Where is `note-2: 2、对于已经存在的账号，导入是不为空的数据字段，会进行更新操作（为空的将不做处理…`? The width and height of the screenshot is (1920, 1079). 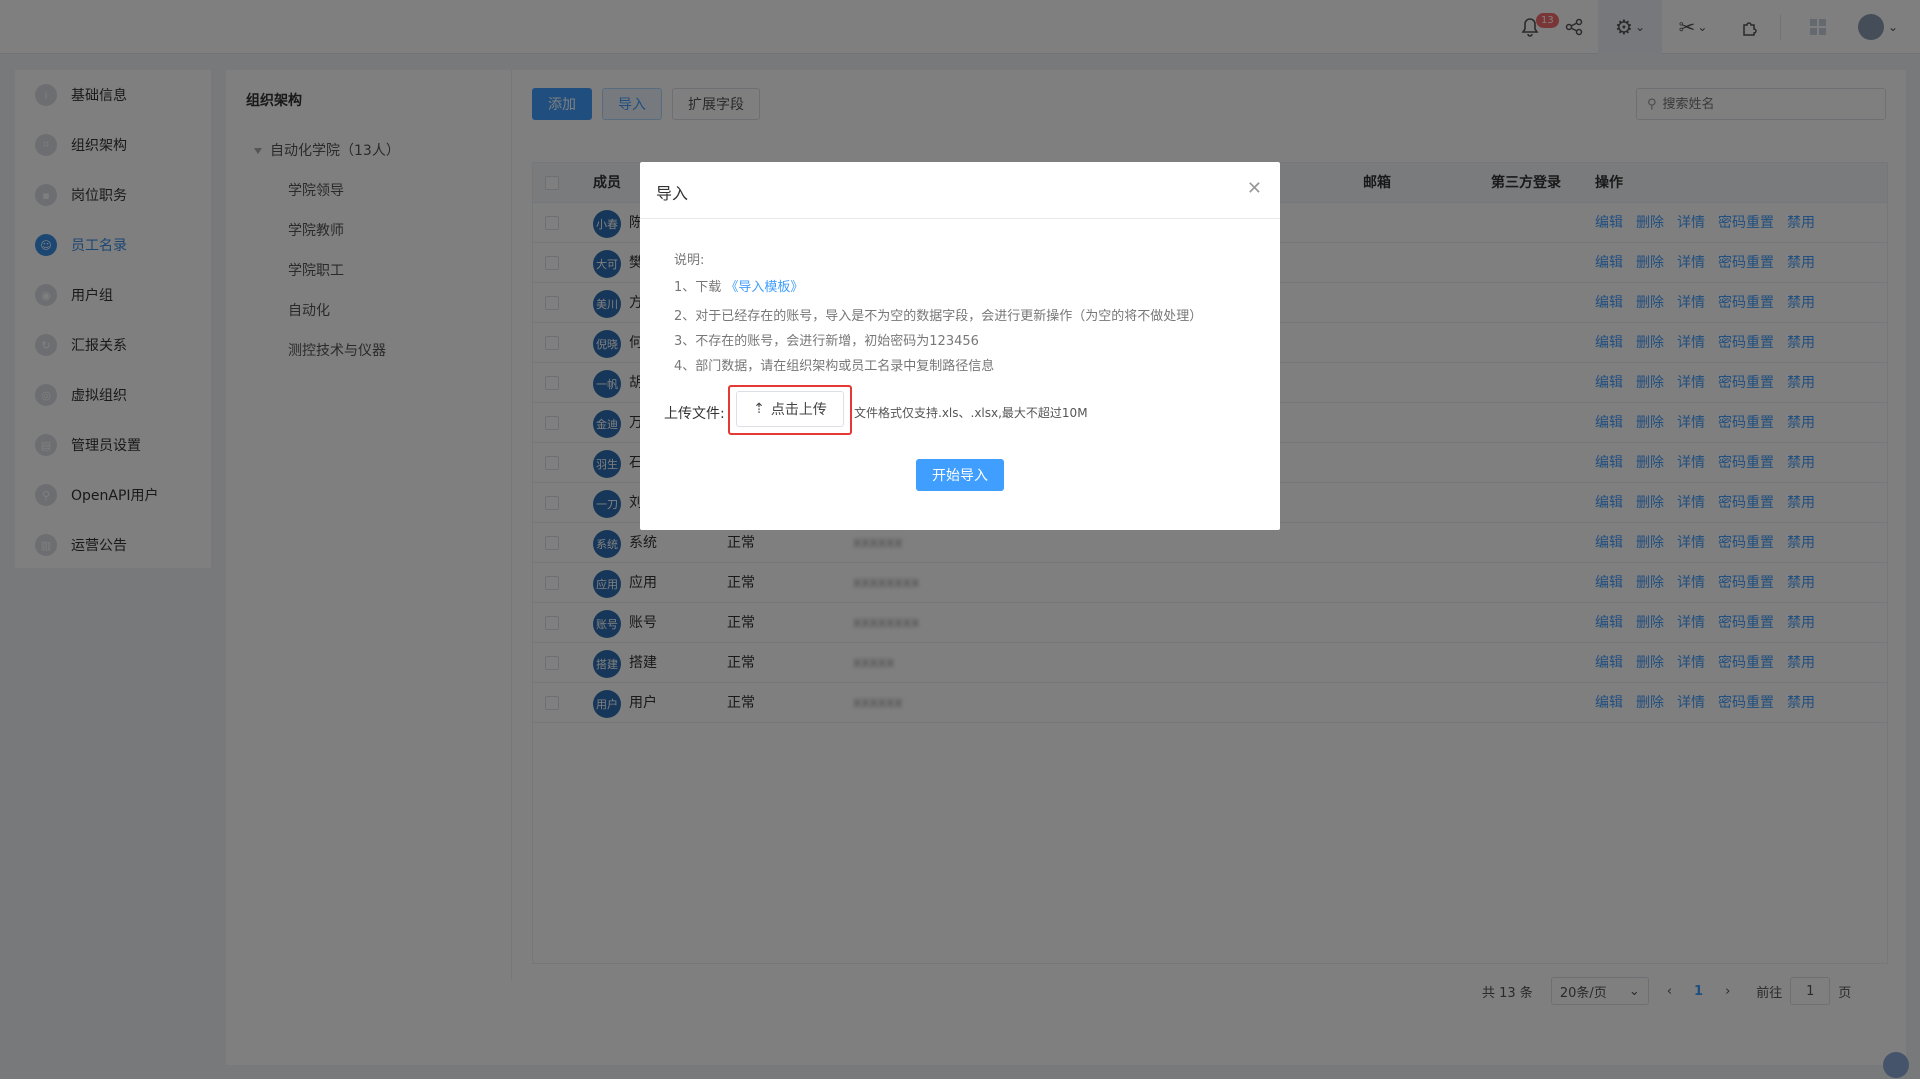 note-2: 2、对于已经存在的账号，导入是不为空的数据字段，会进行更新操作（为空的将不做处理… is located at coordinates (938, 316).